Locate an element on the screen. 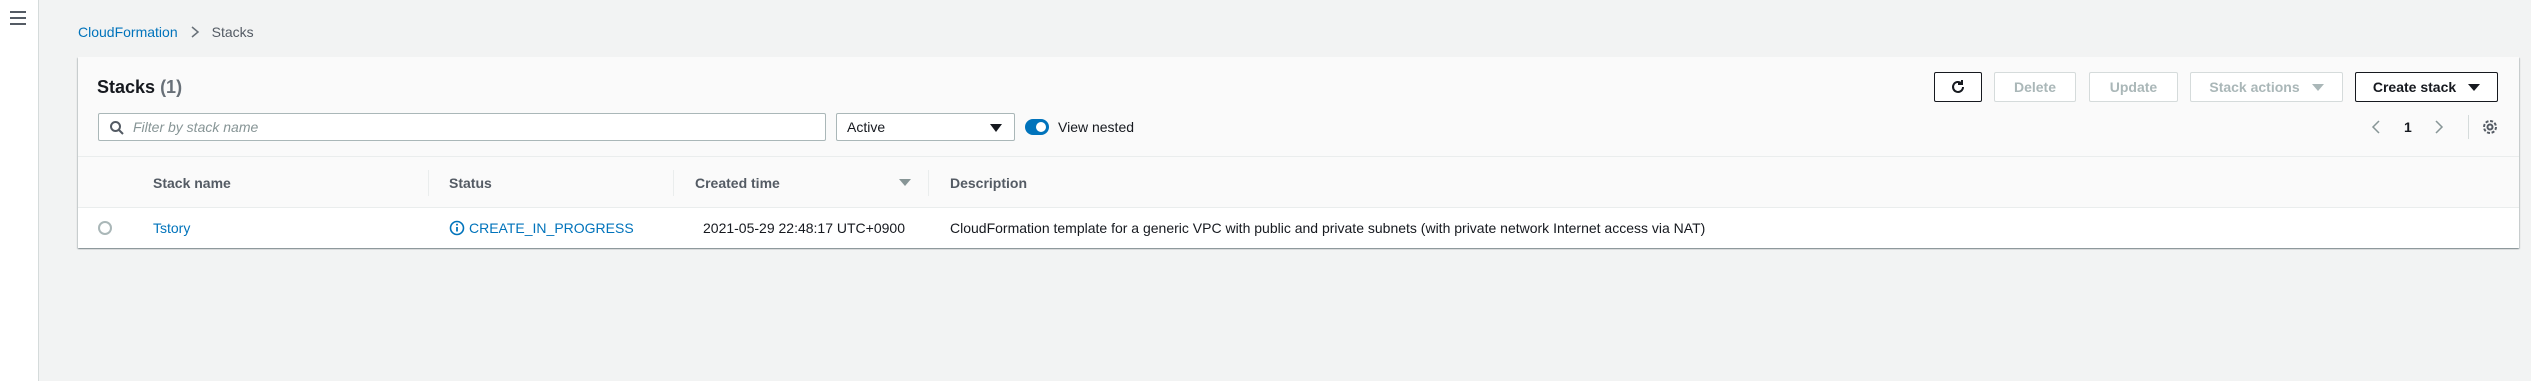  create-stack-button: Create stack is located at coordinates (2426, 87).